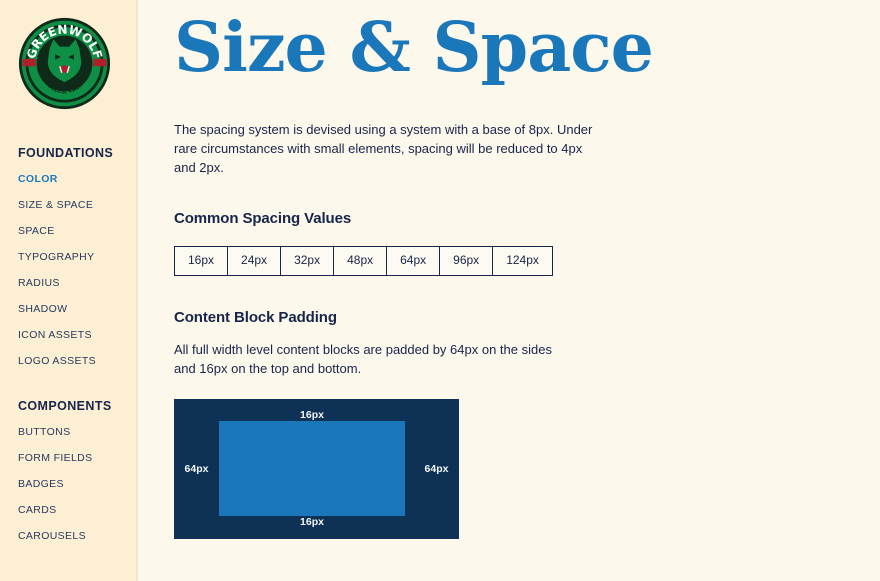  Describe the element at coordinates (263, 219) in the screenshot. I see `common-spacing-values-heading: Common Spacing Values` at that location.